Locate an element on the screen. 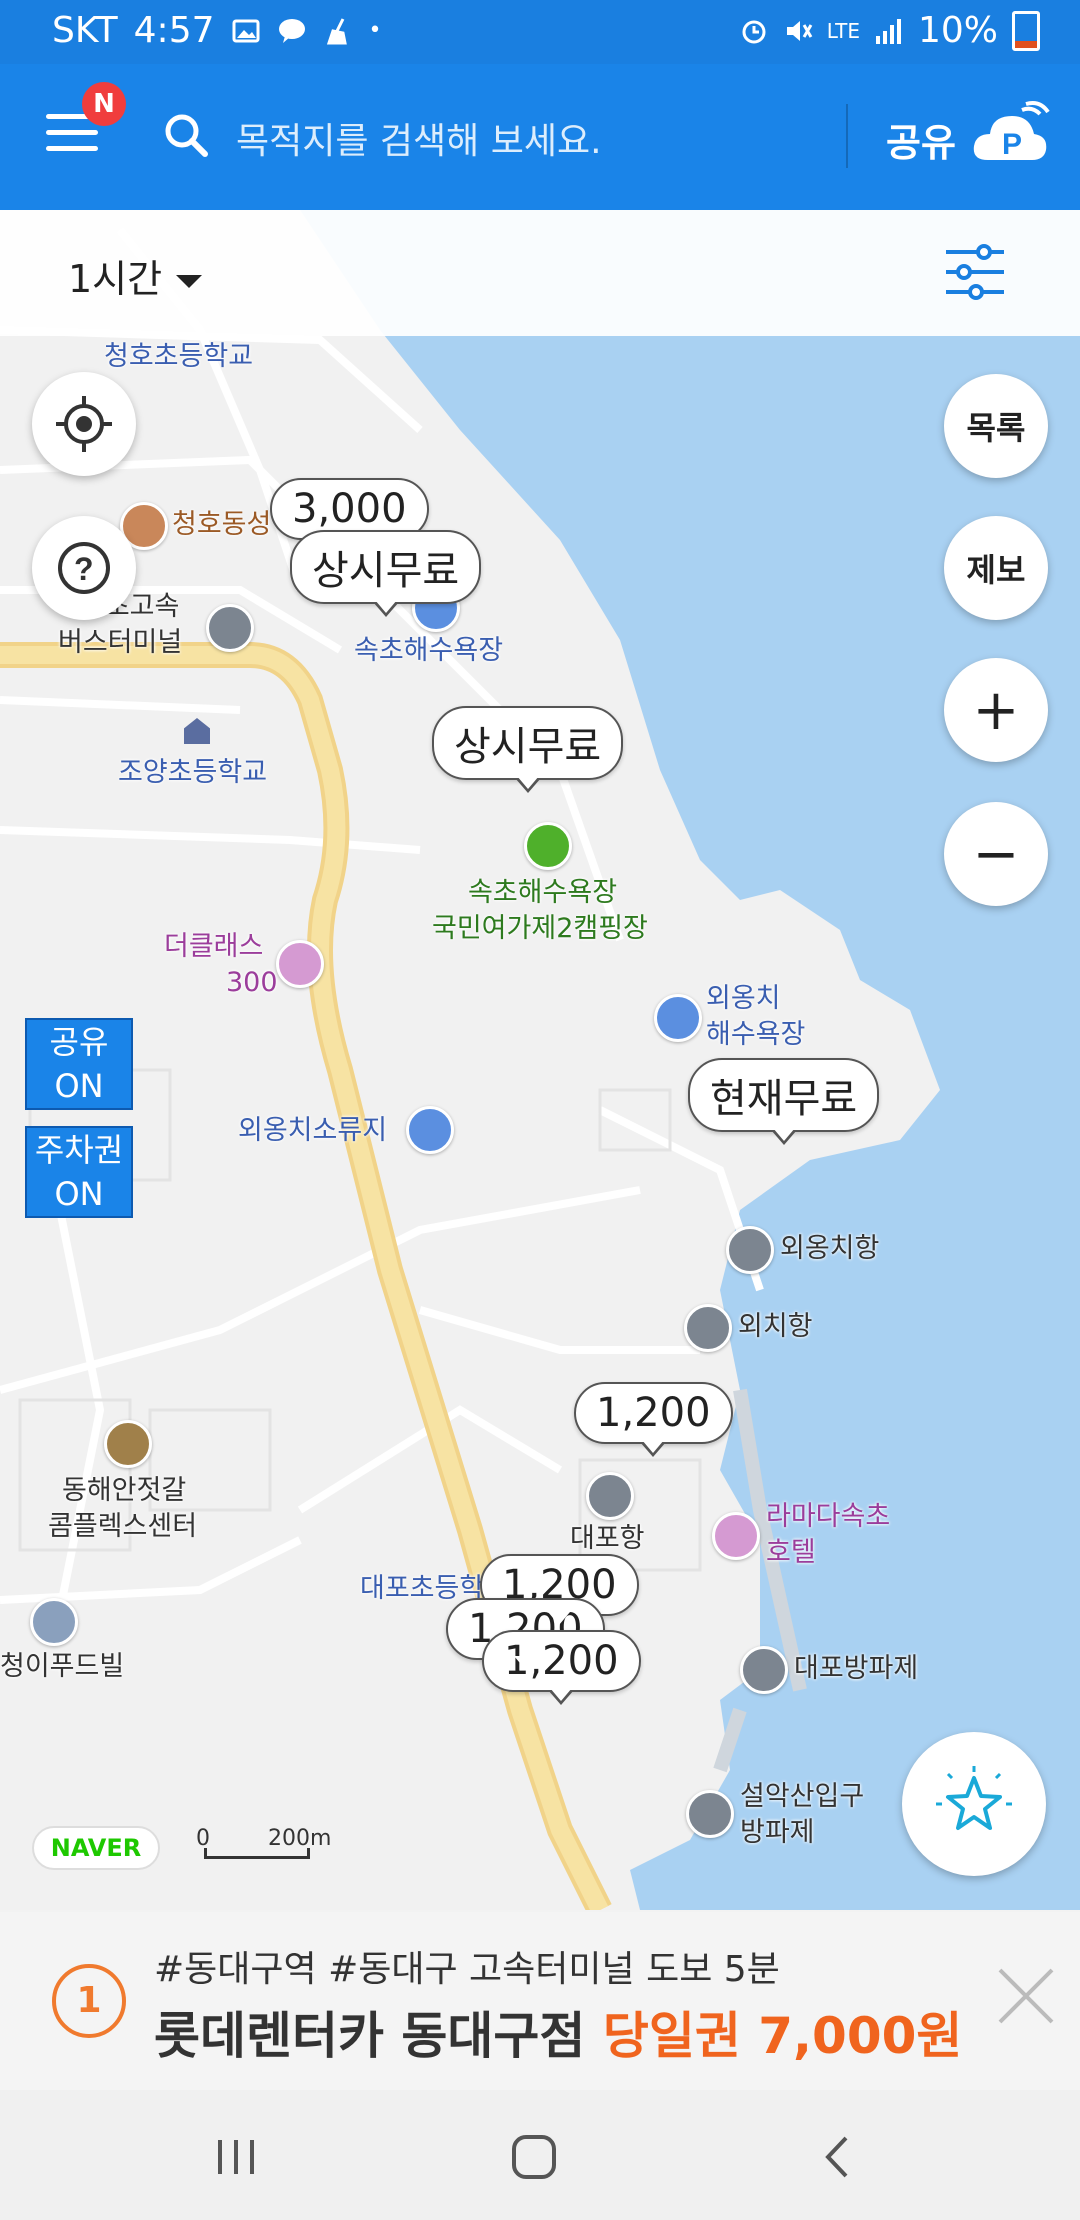 This screenshot has height=2220, width=1080. location-target-icon is located at coordinates (84, 424).